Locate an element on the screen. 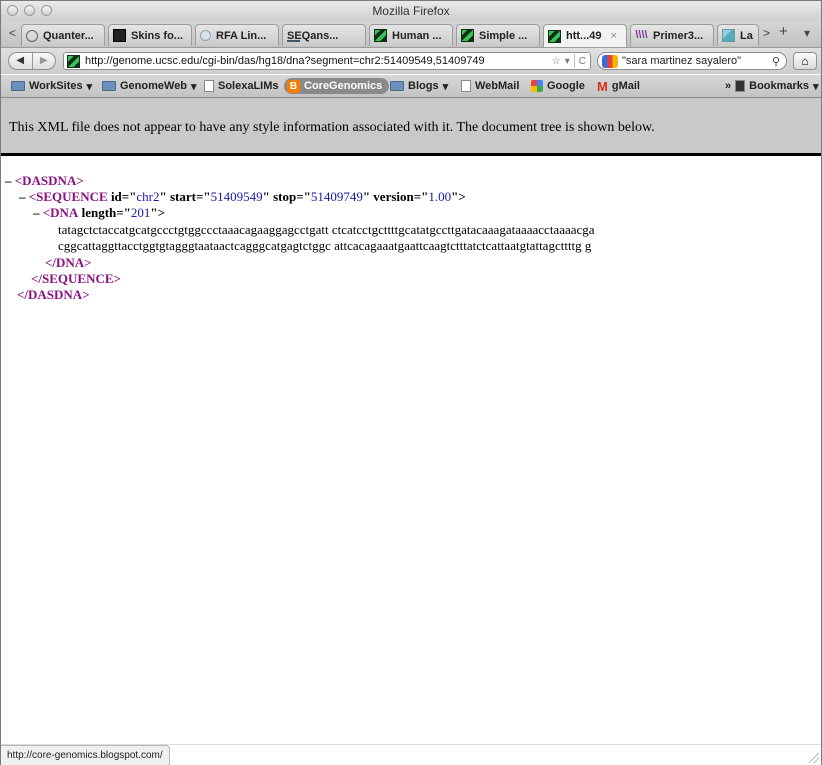 This screenshot has height=765, width=822. la-icon is located at coordinates (728, 35).